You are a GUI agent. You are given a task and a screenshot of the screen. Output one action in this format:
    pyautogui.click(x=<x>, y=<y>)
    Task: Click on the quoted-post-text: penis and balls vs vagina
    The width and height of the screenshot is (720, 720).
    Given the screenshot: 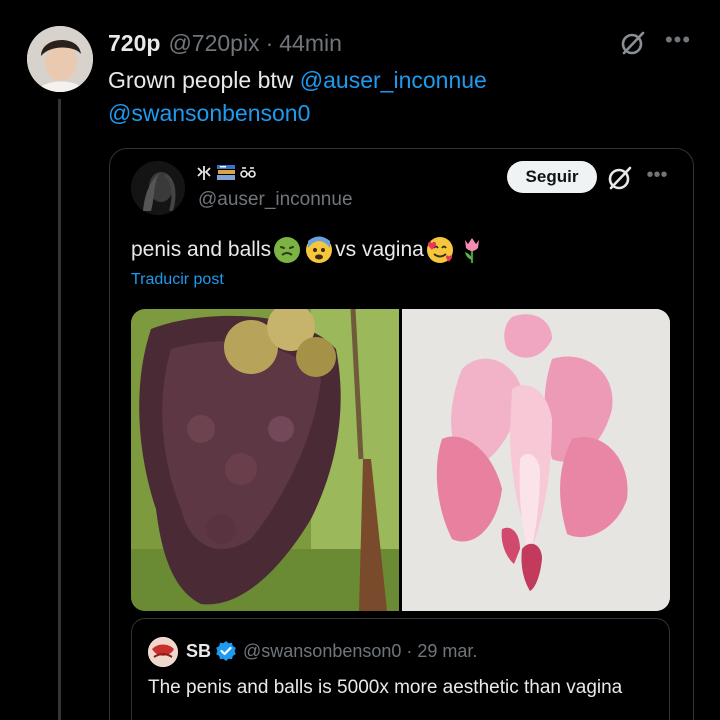 What is the action you would take?
    pyautogui.click(x=309, y=250)
    